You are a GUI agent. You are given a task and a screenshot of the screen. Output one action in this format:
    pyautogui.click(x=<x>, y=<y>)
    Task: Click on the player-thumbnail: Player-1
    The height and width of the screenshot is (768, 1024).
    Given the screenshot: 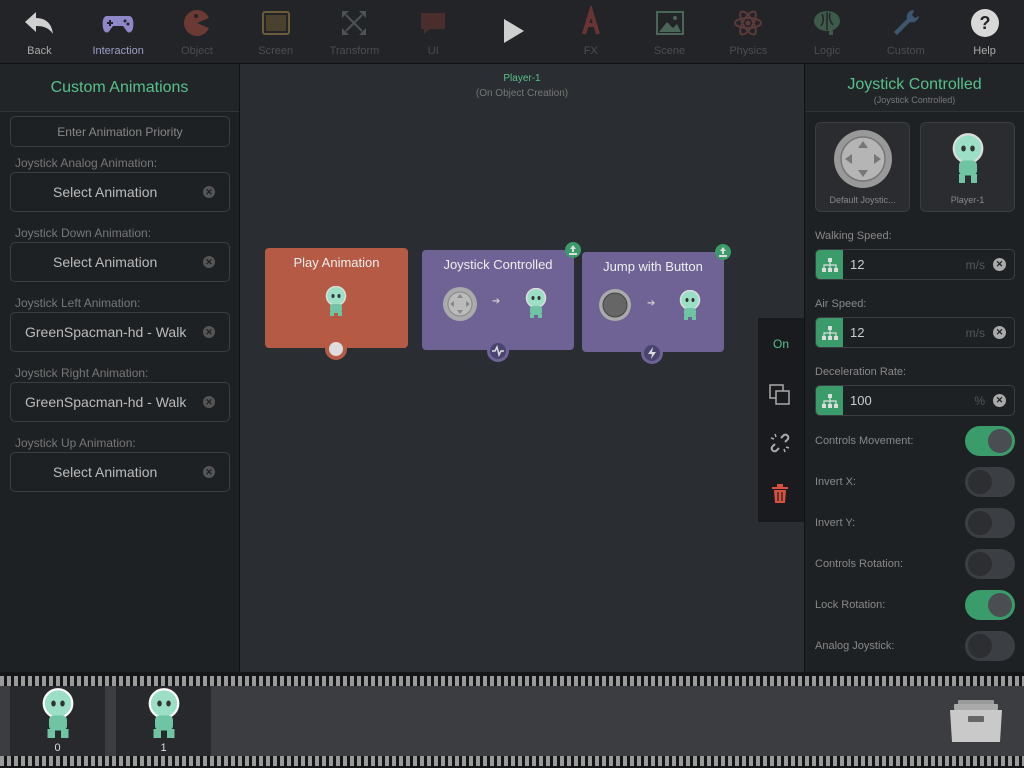 What is the action you would take?
    pyautogui.click(x=967, y=167)
    